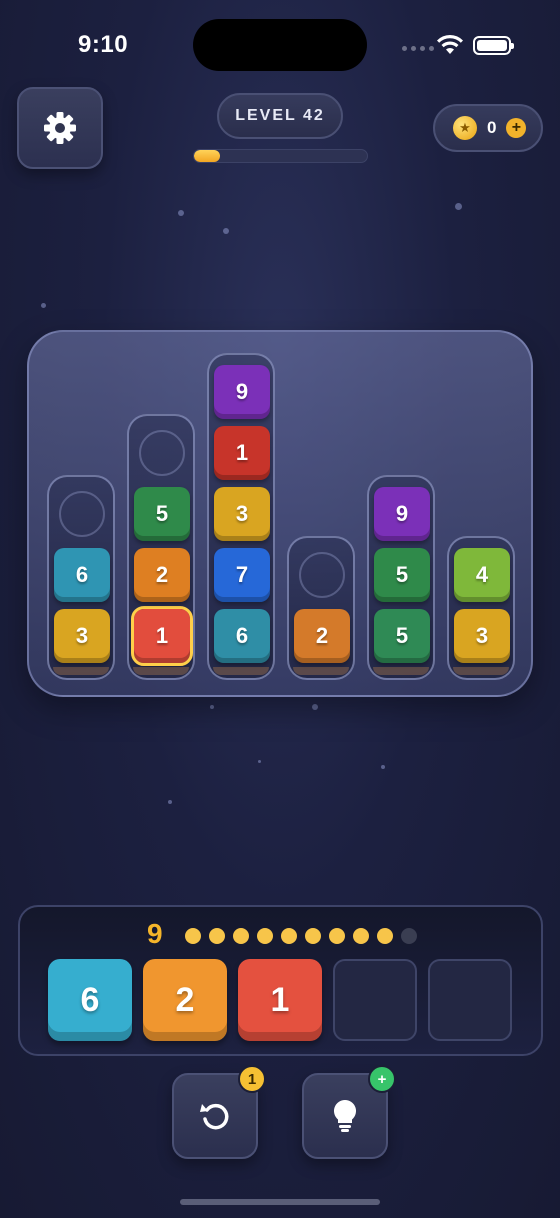 The height and width of the screenshot is (1218, 560). Describe the element at coordinates (207, 156) in the screenshot. I see `level-progress-fill` at that location.